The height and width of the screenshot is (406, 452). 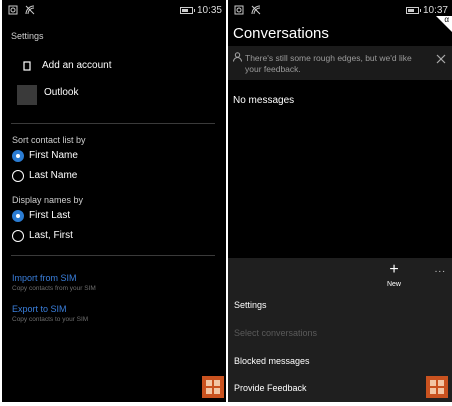 What do you see at coordinates (340, 11) in the screenshot?
I see `status-bar: 10:37` at bounding box center [340, 11].